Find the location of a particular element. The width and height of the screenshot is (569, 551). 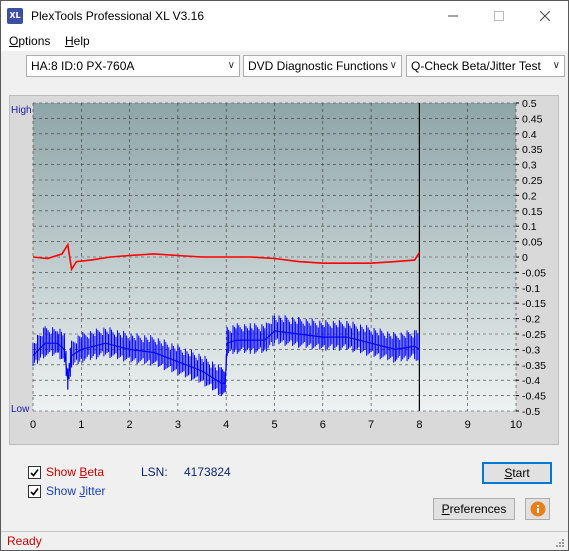

x-tick-label: 1 is located at coordinates (81, 425).